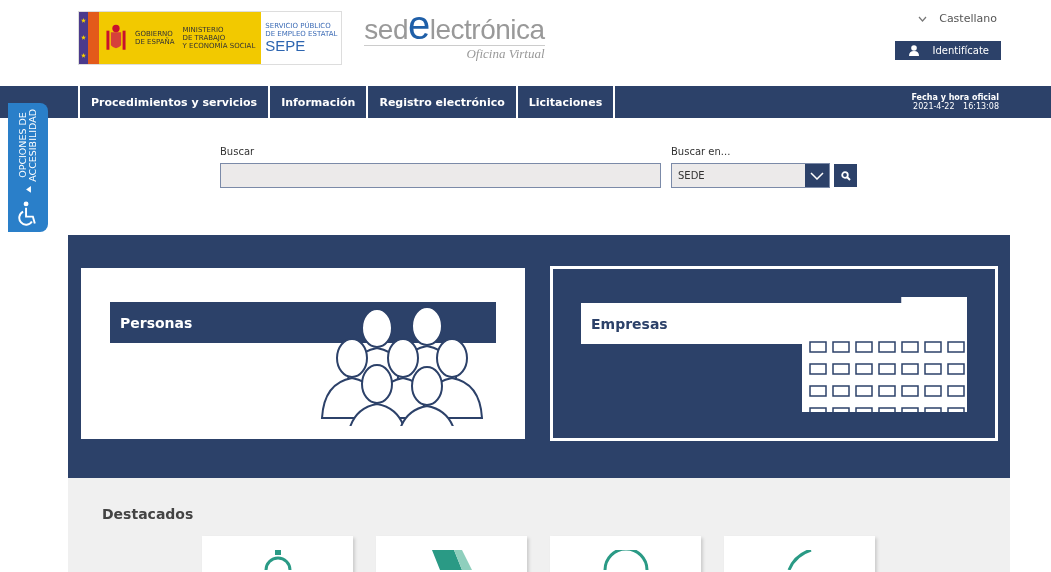 This screenshot has width=1051, height=572. Describe the element at coordinates (277, 560) in the screenshot. I see `clock-icon` at that location.